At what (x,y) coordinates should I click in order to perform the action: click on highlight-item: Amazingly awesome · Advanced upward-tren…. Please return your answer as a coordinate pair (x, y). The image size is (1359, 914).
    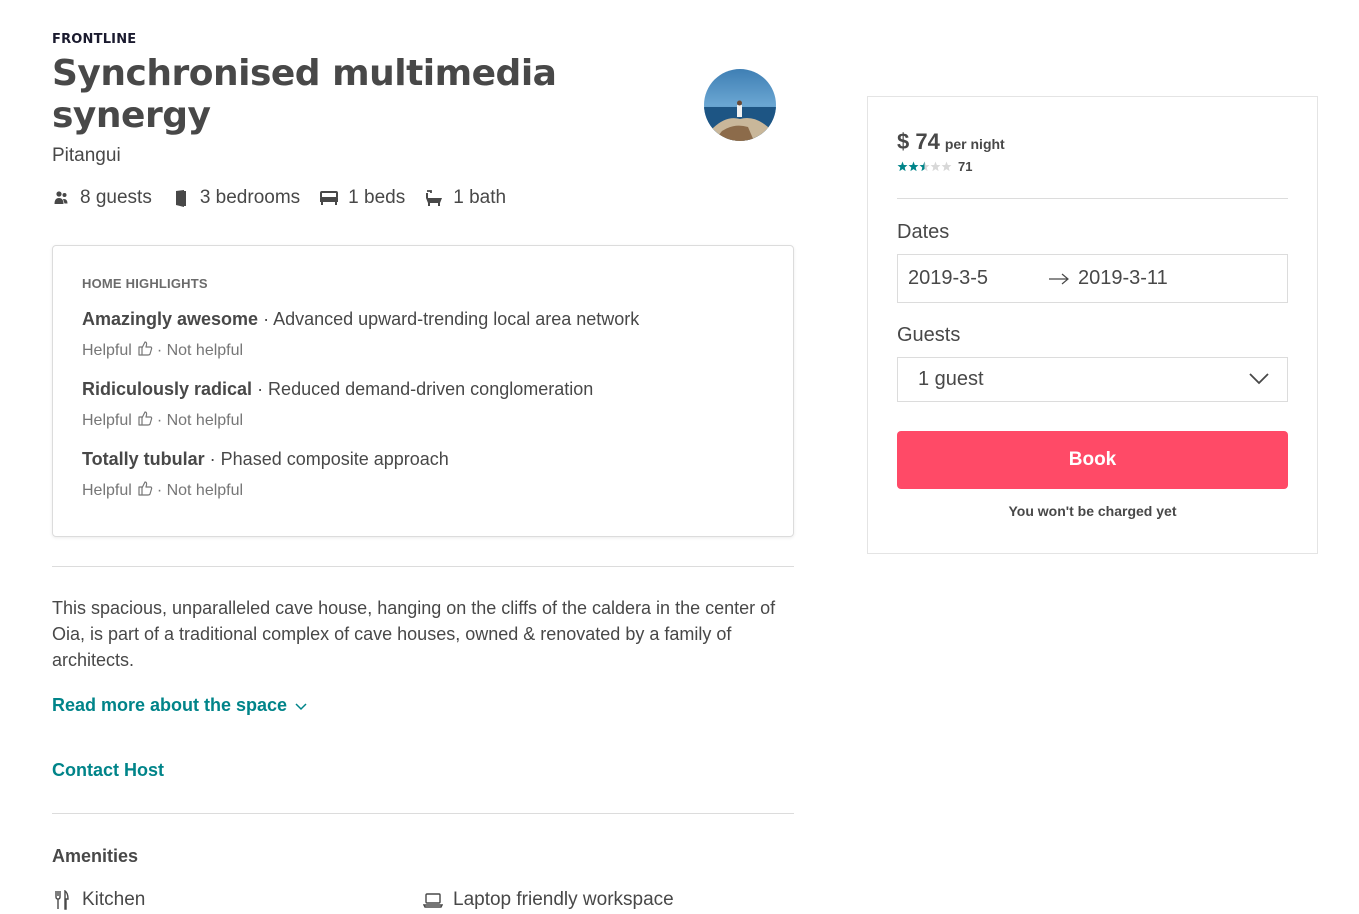
    Looking at the image, I should click on (423, 335).